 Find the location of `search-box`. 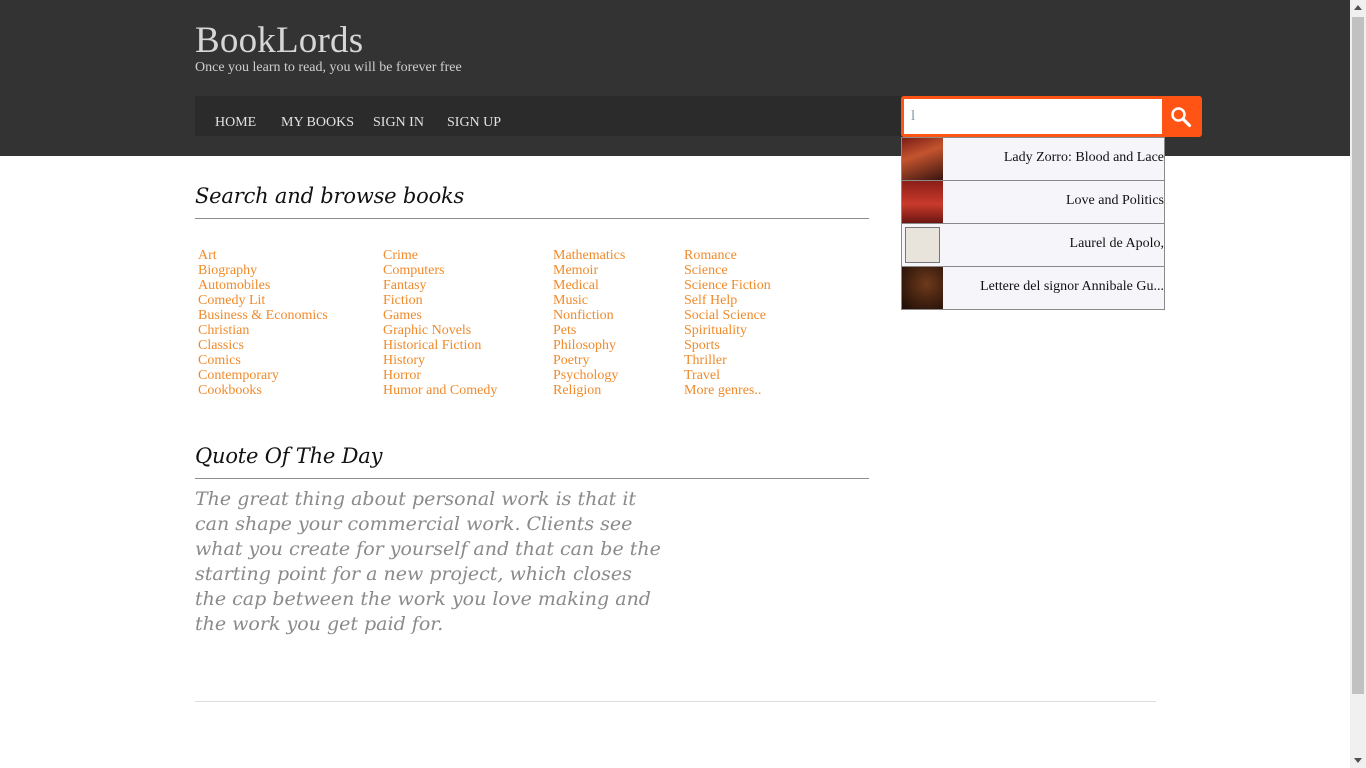

search-box is located at coordinates (1051, 116).